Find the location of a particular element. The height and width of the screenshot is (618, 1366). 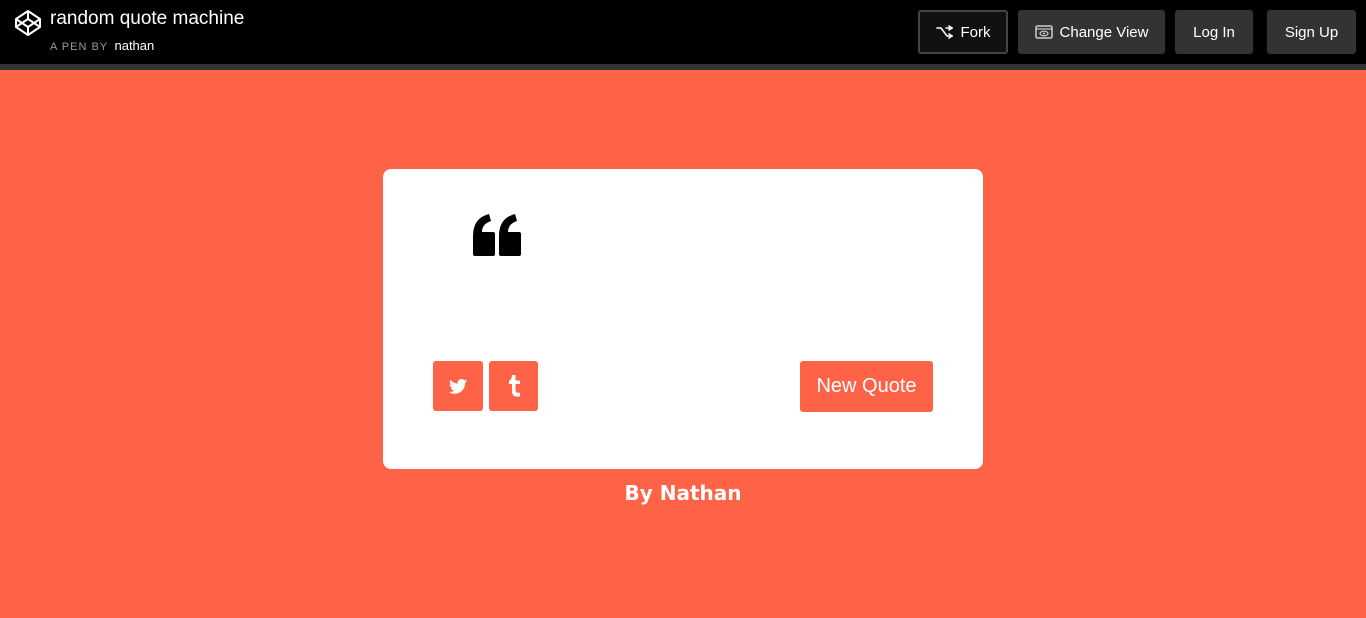

tumblr-icon is located at coordinates (514, 386).